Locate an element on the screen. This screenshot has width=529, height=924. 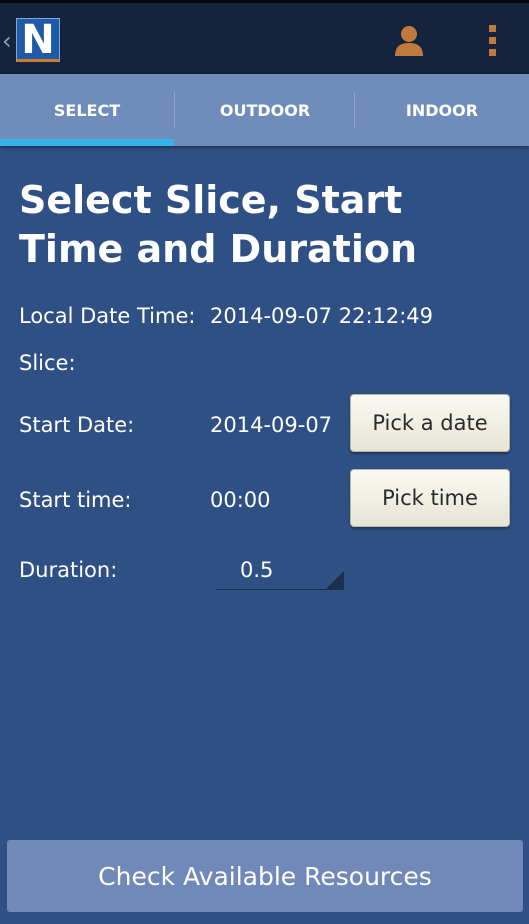
app-logo: N is located at coordinates (38, 40).